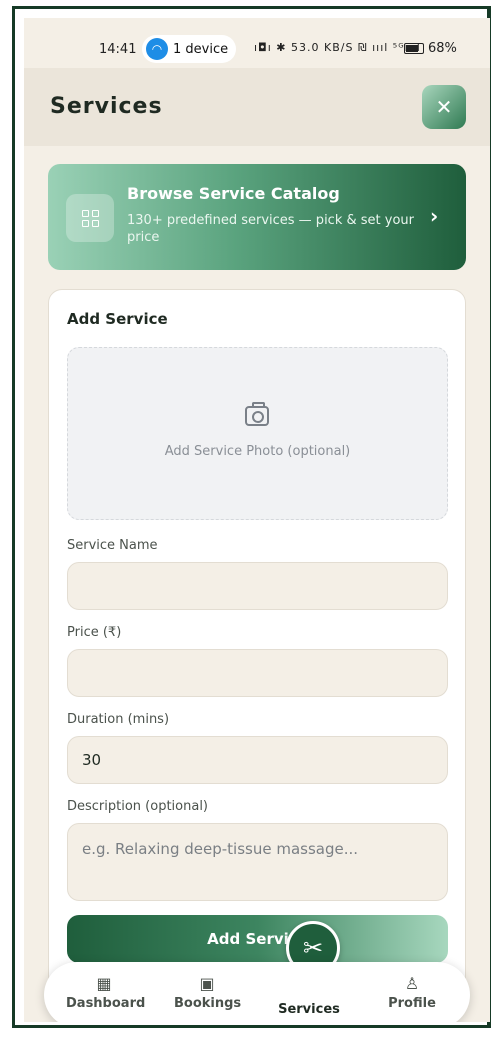 Image resolution: width=498 pixels, height=1050 pixels. I want to click on battery-indicator: 68%, so click(430, 48).